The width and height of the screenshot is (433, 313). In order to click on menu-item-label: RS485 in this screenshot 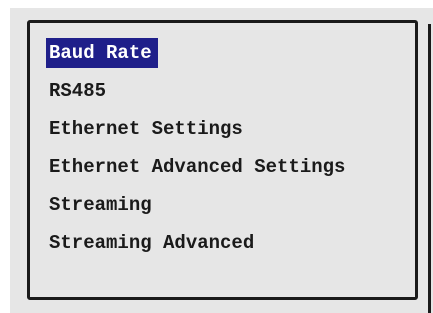, I will do `click(78, 91)`.